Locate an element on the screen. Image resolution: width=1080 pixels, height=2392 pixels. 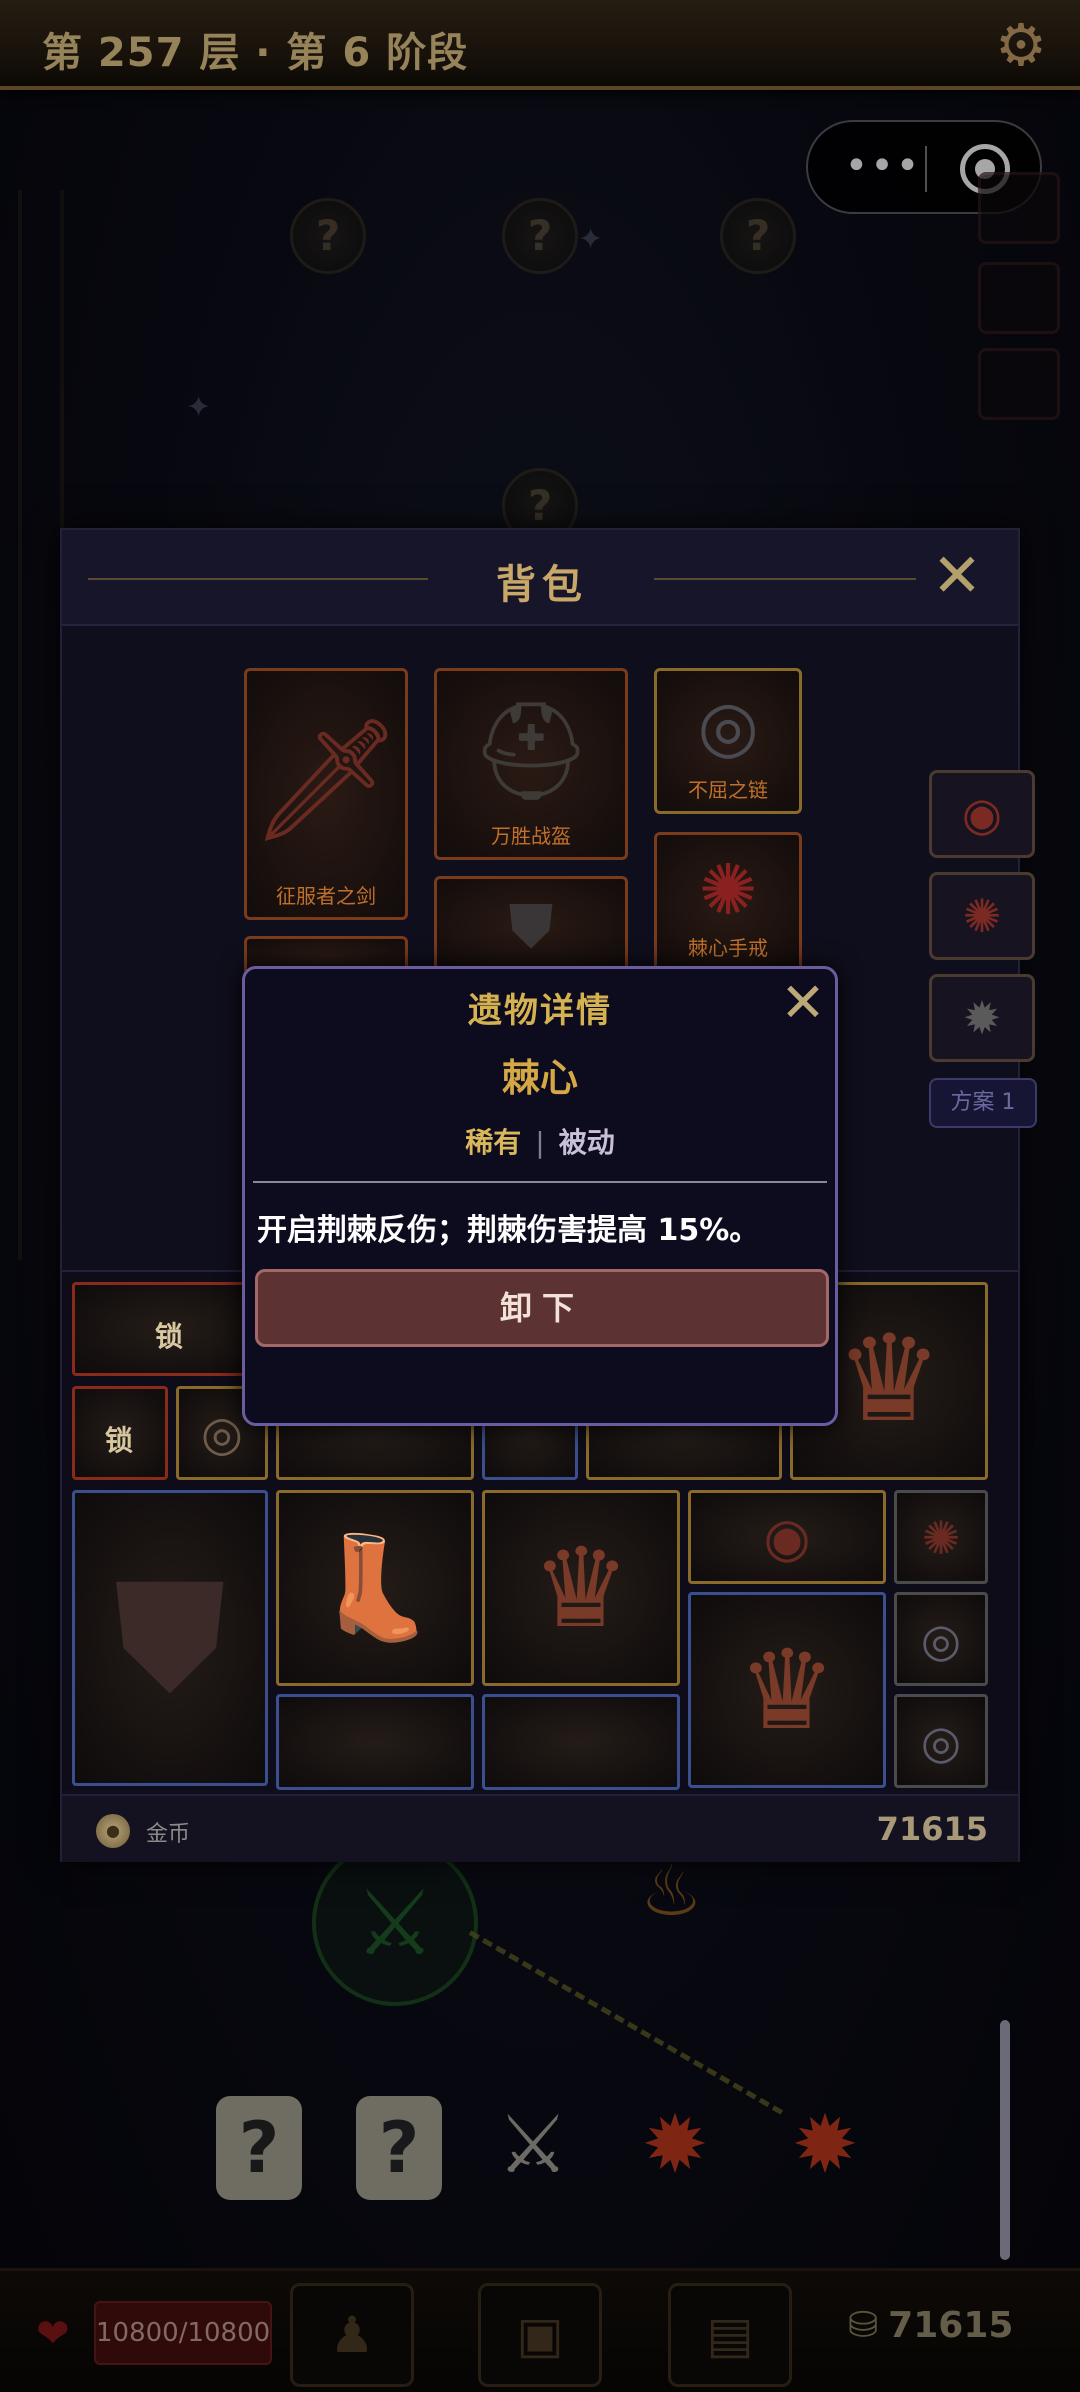
inventory-scrollbar is located at coordinates (1005, 2140).